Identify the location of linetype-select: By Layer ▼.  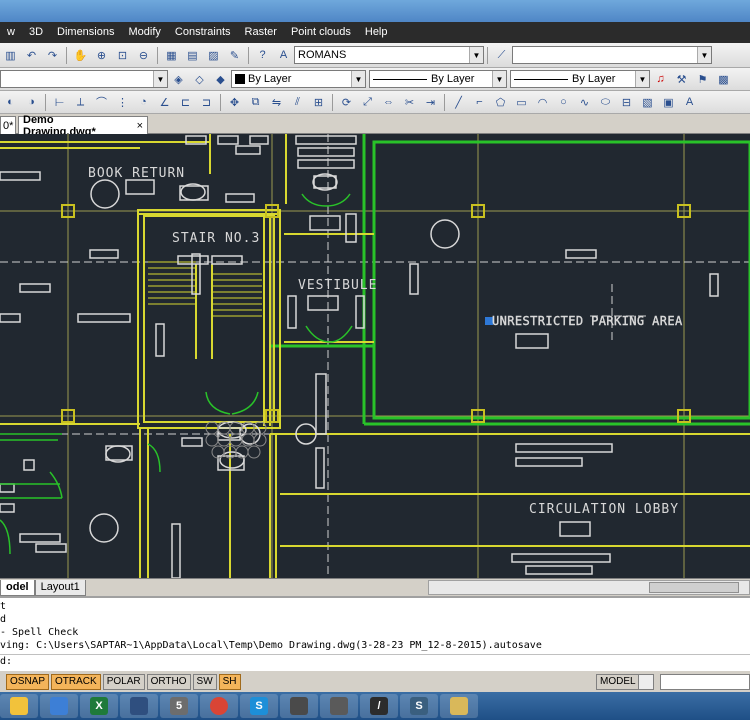
(438, 79).